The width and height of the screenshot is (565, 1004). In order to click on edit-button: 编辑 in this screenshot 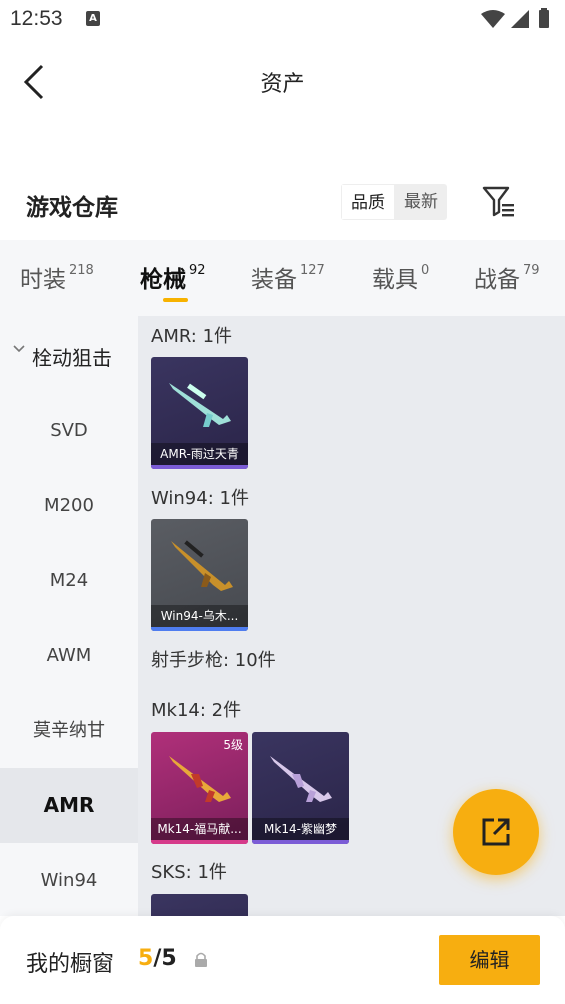, I will do `click(489, 960)`.